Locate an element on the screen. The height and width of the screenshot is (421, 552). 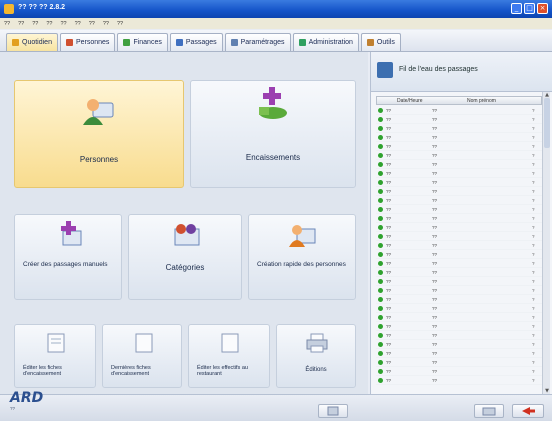
categories-tile: Catégories is located at coordinates (185, 257).